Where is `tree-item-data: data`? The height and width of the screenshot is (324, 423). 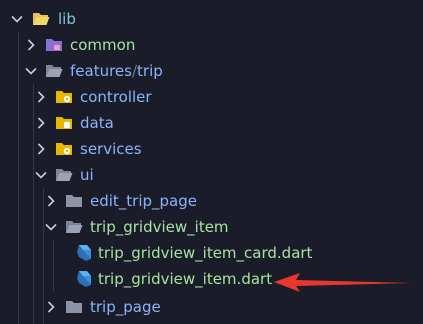
tree-item-data: data is located at coordinates (211, 123).